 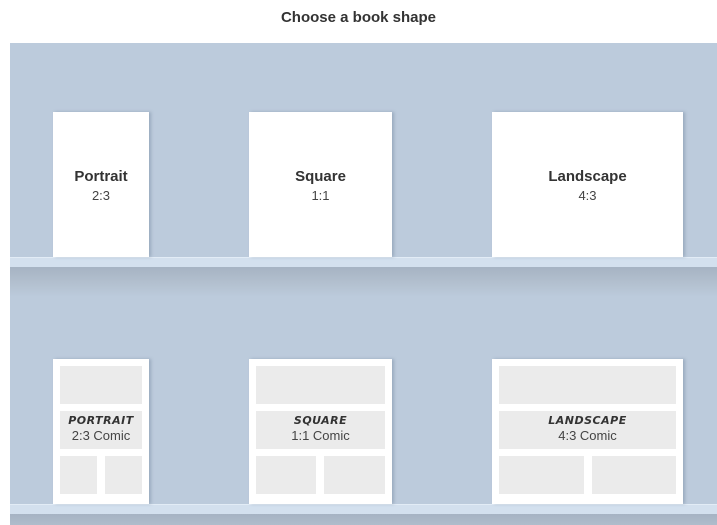 I want to click on comic-portrait: PORTRAIT 2:3 Comic, so click(x=101, y=431).